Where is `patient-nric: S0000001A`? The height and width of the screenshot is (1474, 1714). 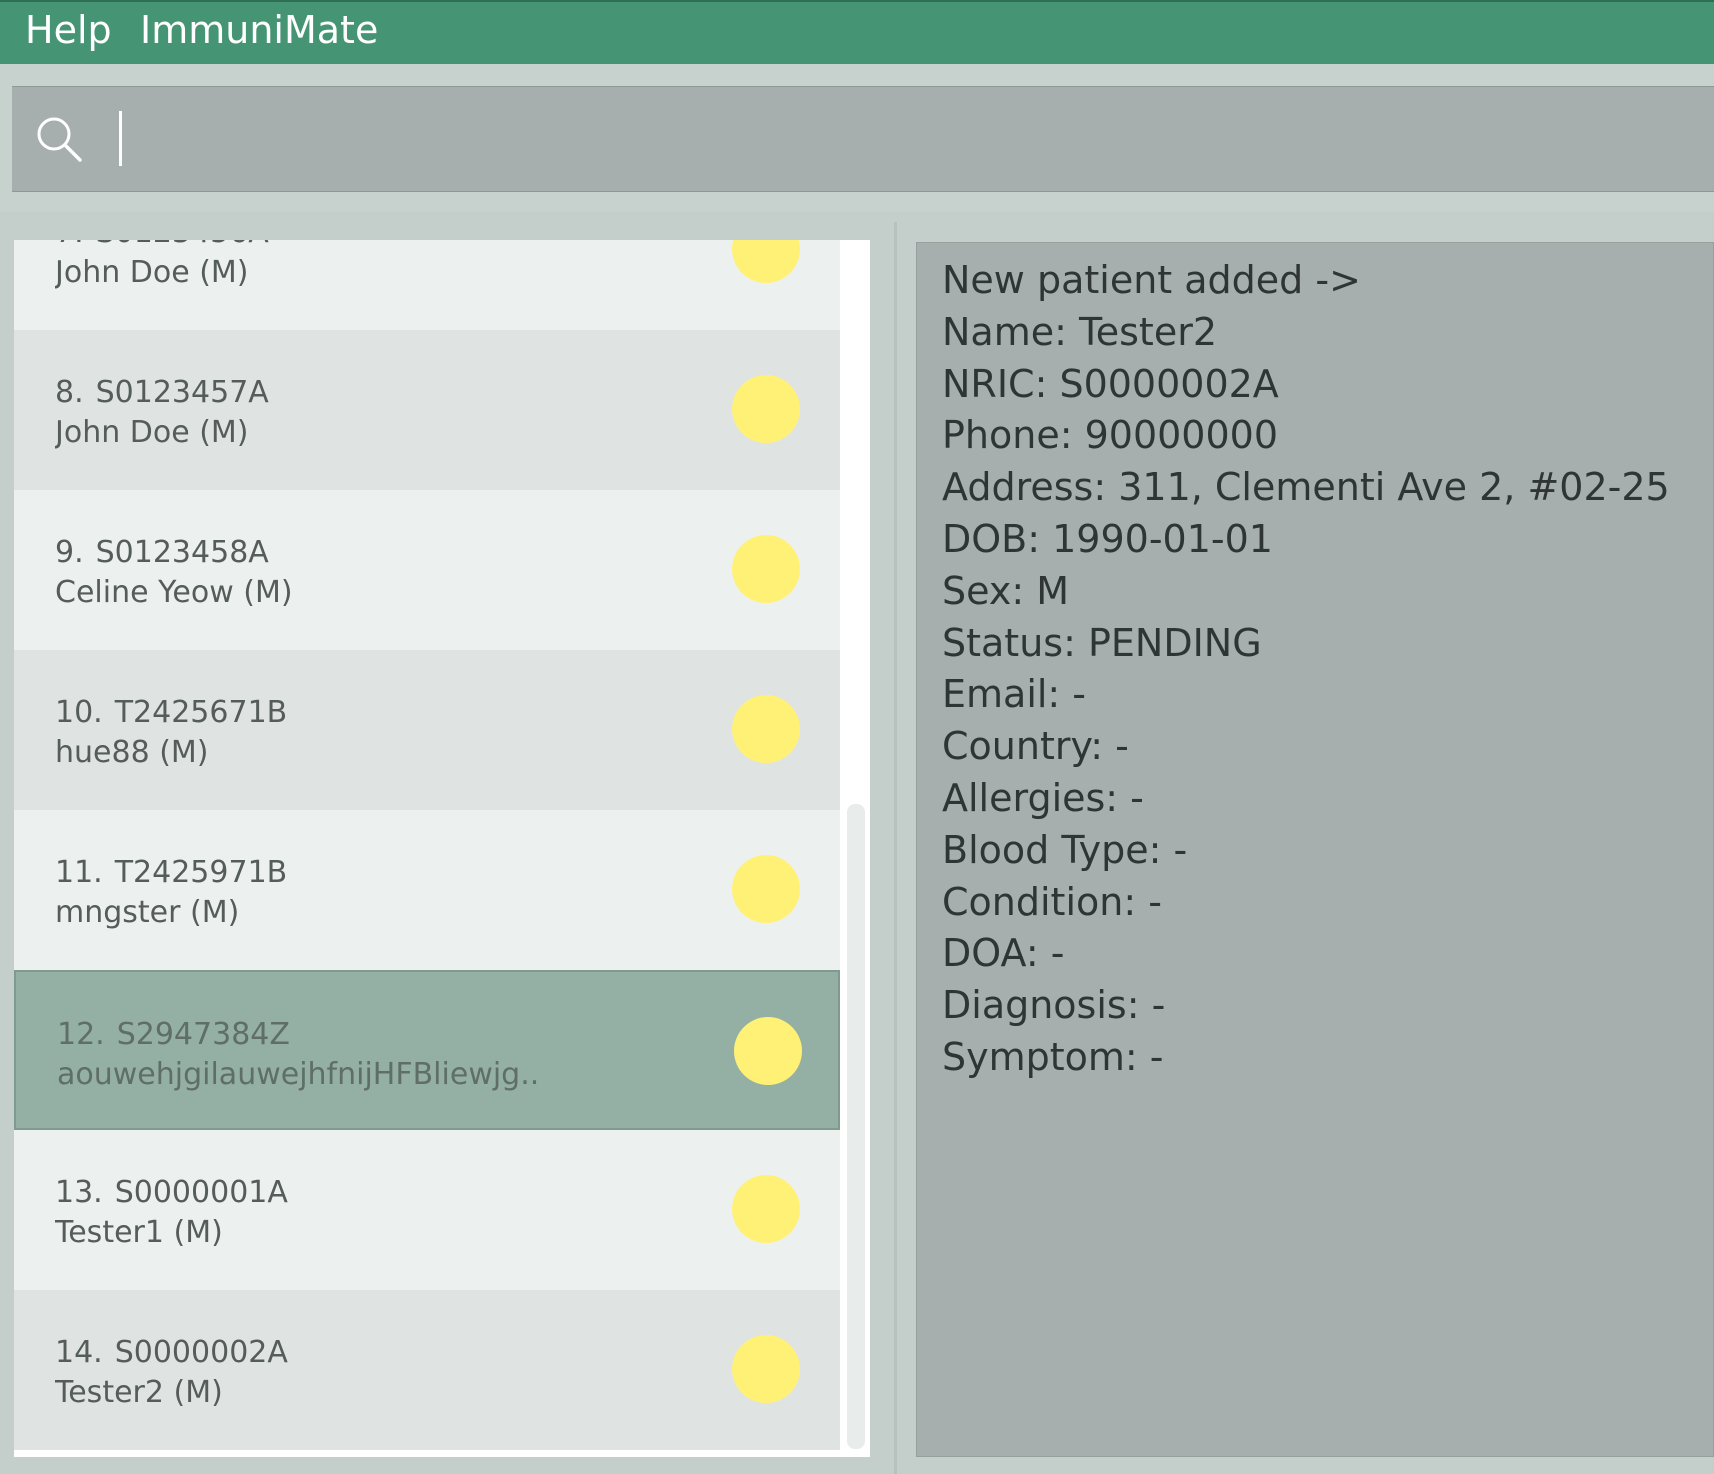 patient-nric: S0000001A is located at coordinates (201, 1192).